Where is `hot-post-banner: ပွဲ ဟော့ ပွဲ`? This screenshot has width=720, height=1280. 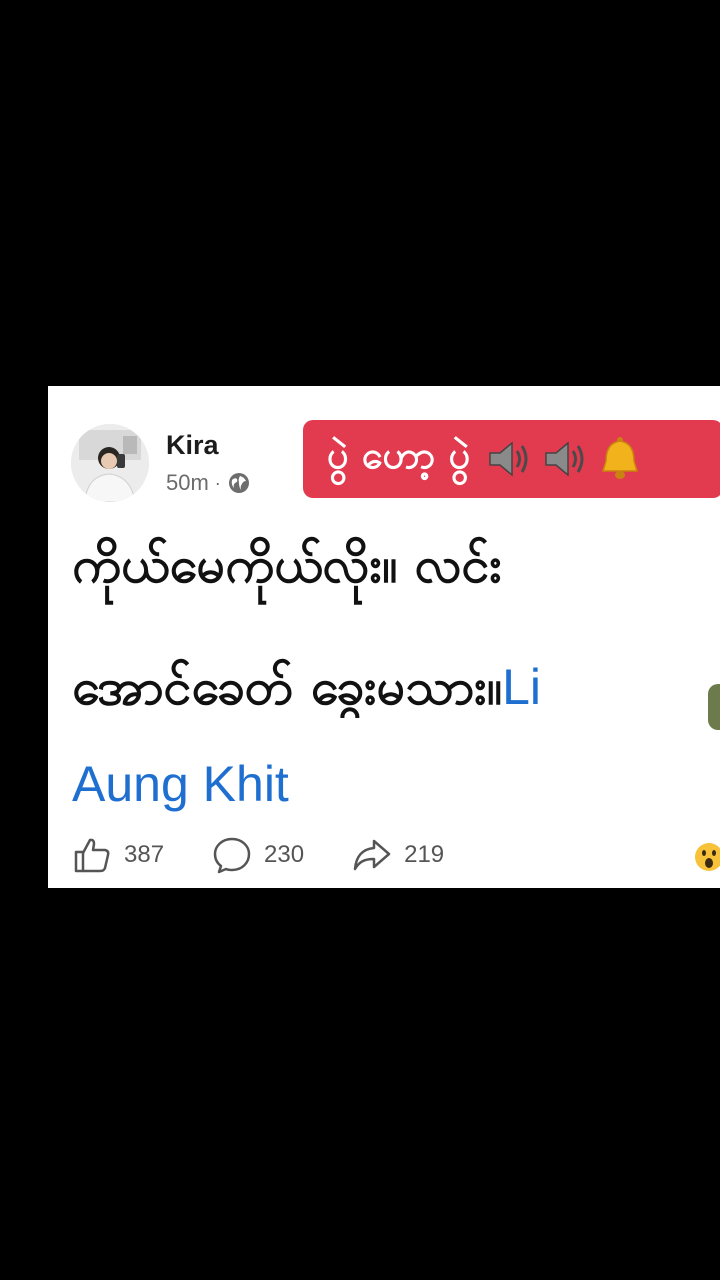 hot-post-banner: ပွဲ ဟော့ ပွဲ is located at coordinates (511, 459).